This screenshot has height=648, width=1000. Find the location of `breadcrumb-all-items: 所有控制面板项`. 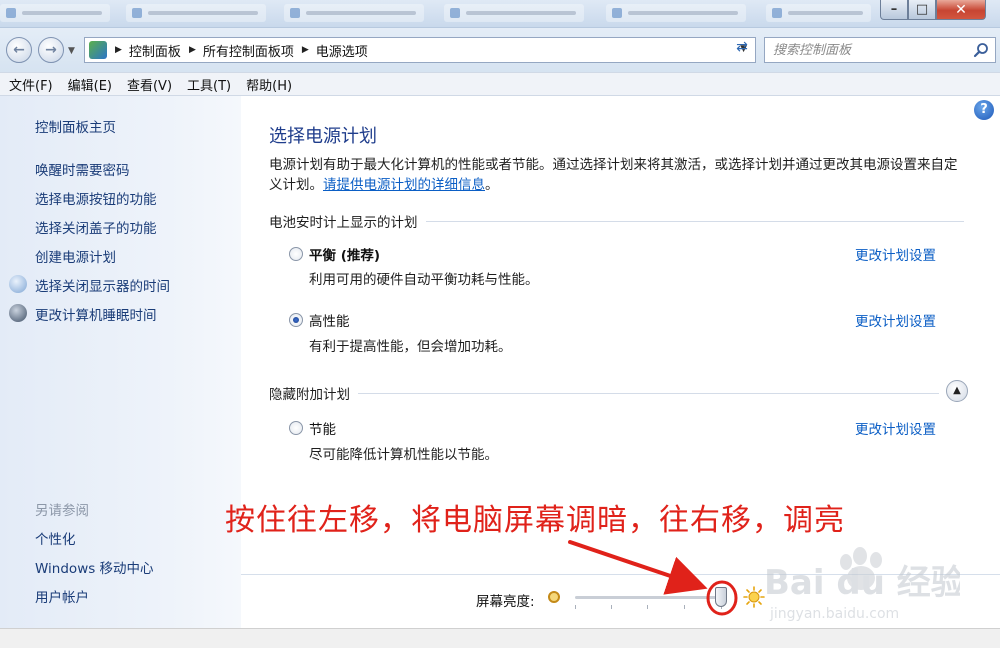

breadcrumb-all-items: 所有控制面板项 is located at coordinates (248, 50).